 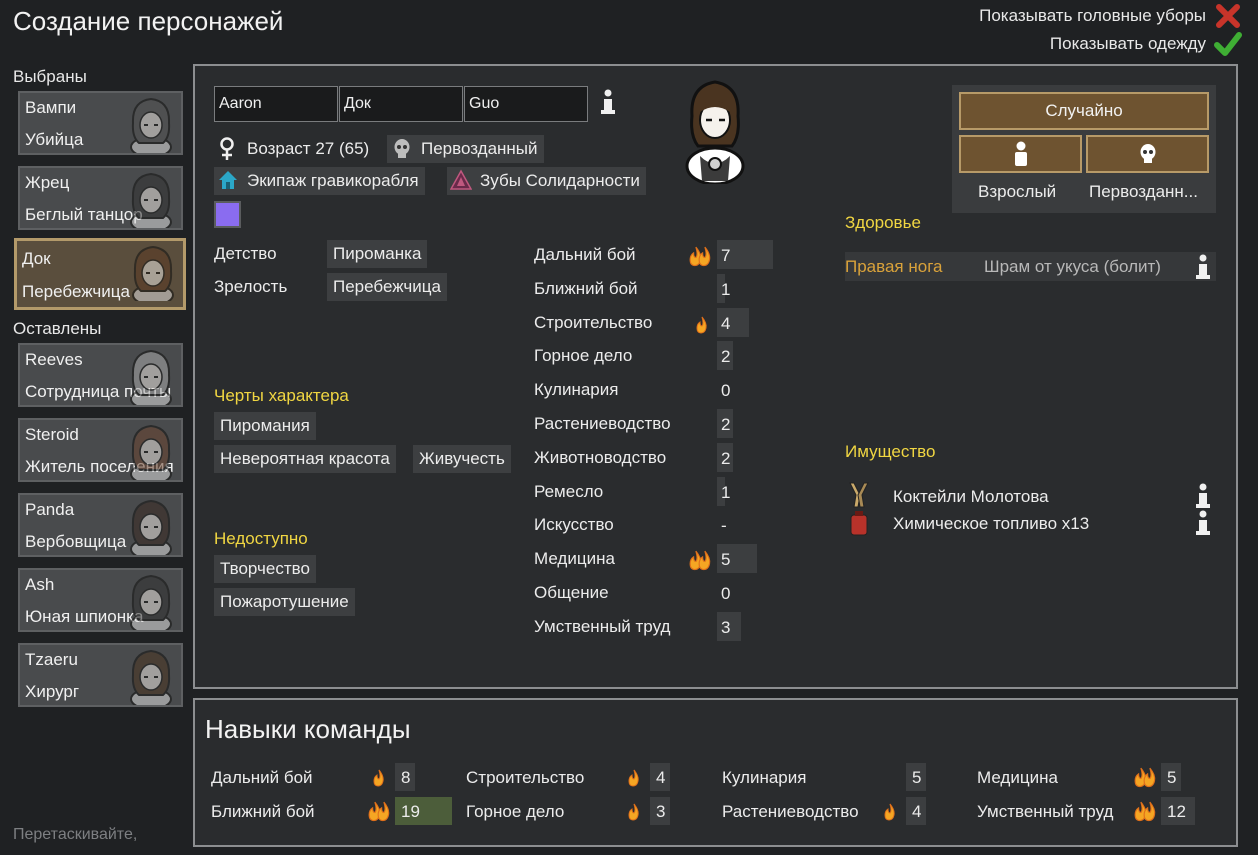 What do you see at coordinates (305, 459) in the screenshot?
I see `trait-chip: Невероятная красота` at bounding box center [305, 459].